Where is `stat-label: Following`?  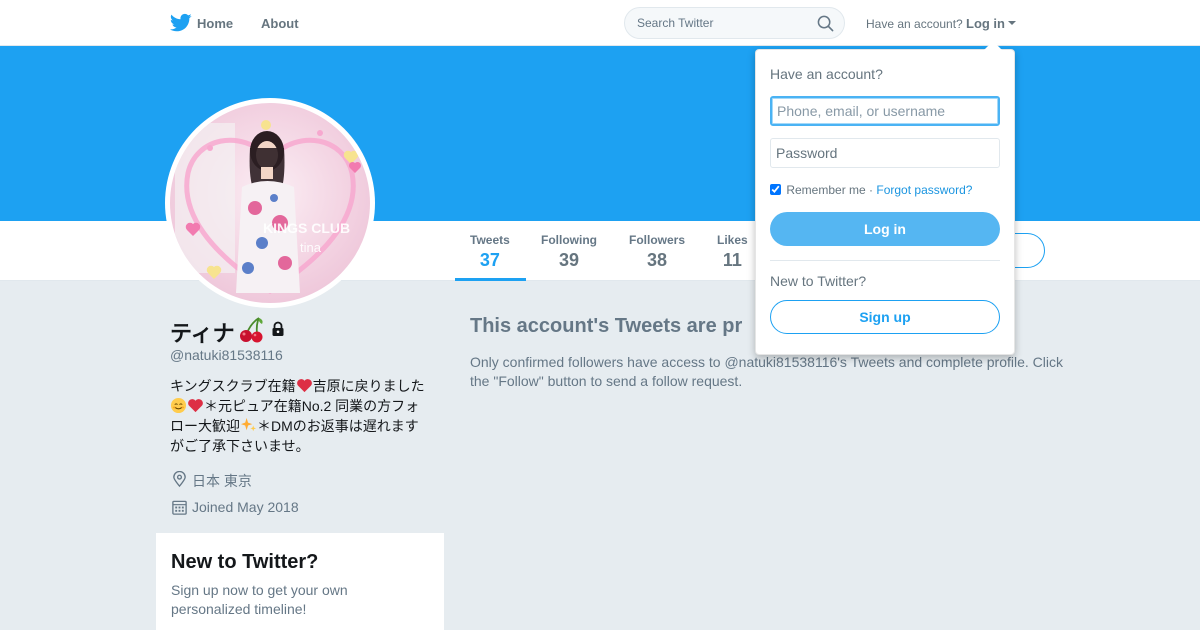
stat-label: Following is located at coordinates (569, 240).